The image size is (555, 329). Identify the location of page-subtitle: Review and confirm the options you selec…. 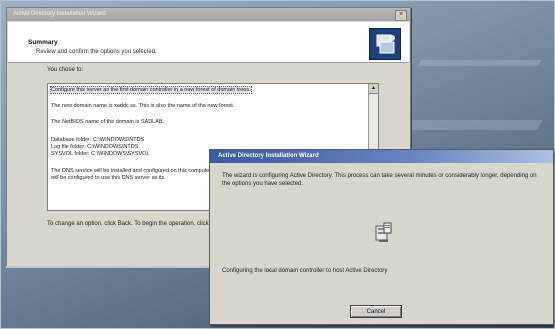
(96, 52).